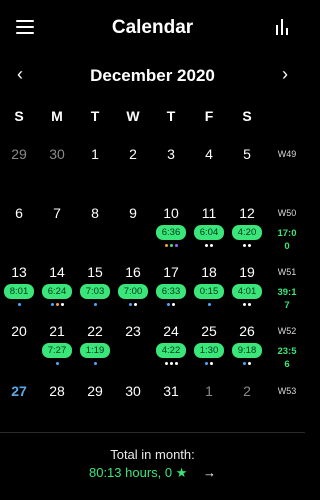 The image size is (320, 500). What do you see at coordinates (57, 213) in the screenshot?
I see `calendar-day: 7` at bounding box center [57, 213].